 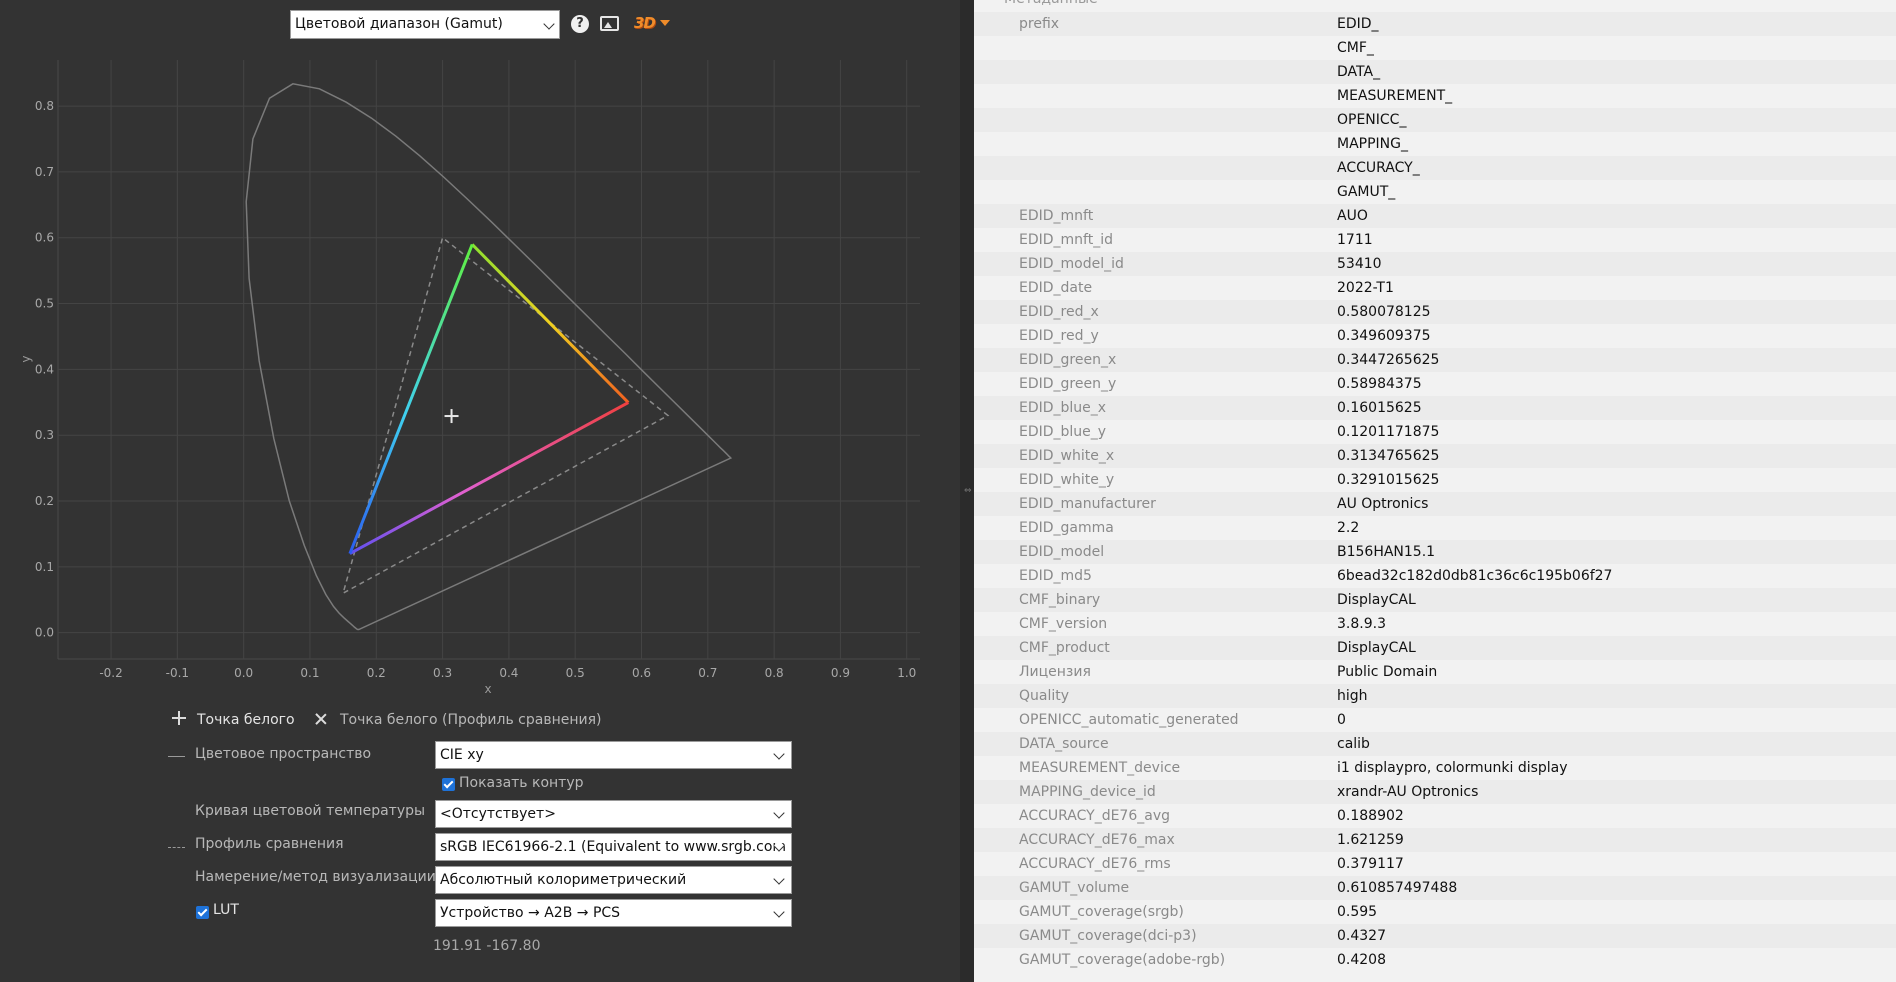 I want to click on metadata-key: GAMUT_coverage(srgb), so click(x=1101, y=912).